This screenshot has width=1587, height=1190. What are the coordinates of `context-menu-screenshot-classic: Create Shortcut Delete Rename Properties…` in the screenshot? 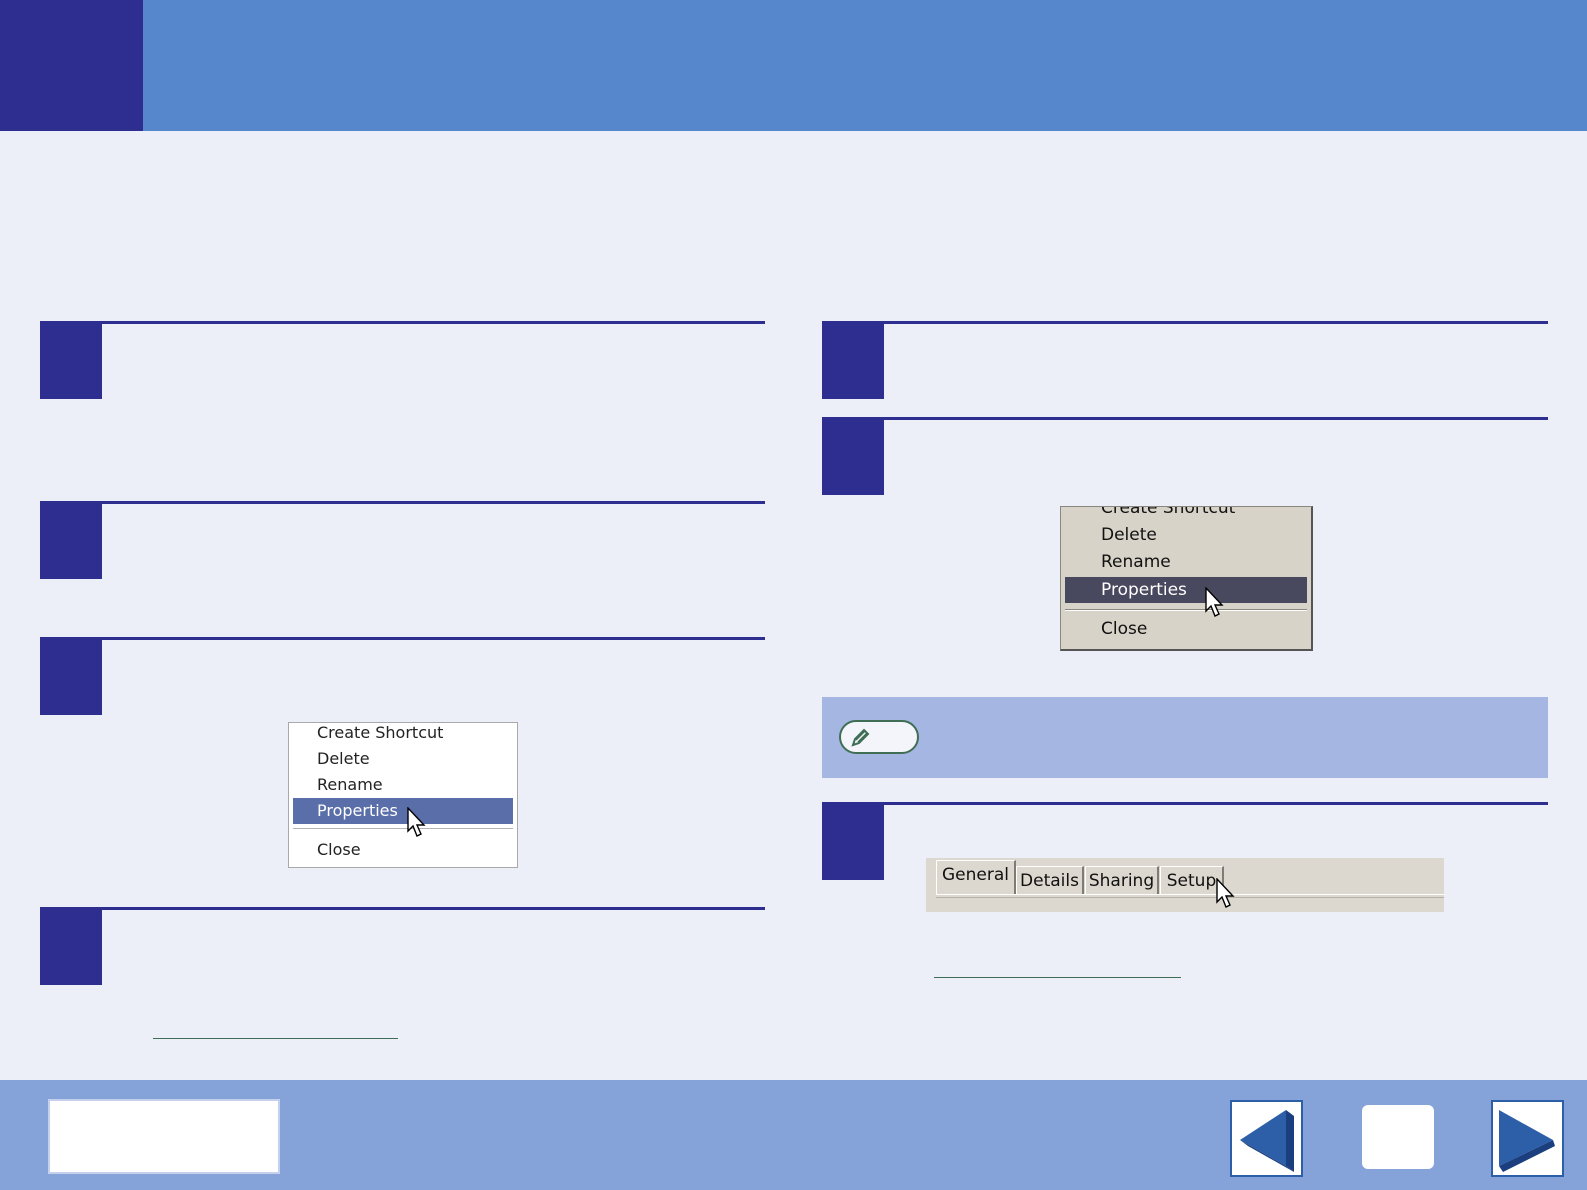 It's located at (1186, 578).